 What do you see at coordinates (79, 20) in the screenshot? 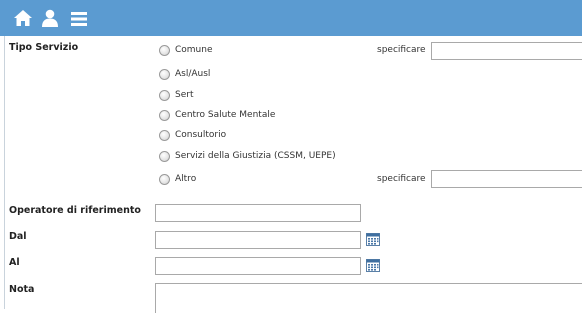
I see `menu-icon` at bounding box center [79, 20].